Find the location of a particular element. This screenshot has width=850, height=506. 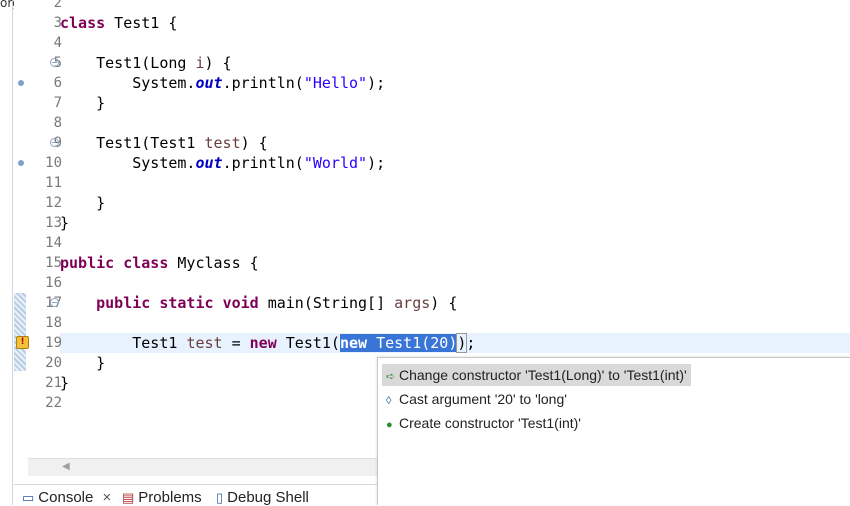

code-text: Test1 test = new Test1(new Test1(20)); is located at coordinates (267, 343).